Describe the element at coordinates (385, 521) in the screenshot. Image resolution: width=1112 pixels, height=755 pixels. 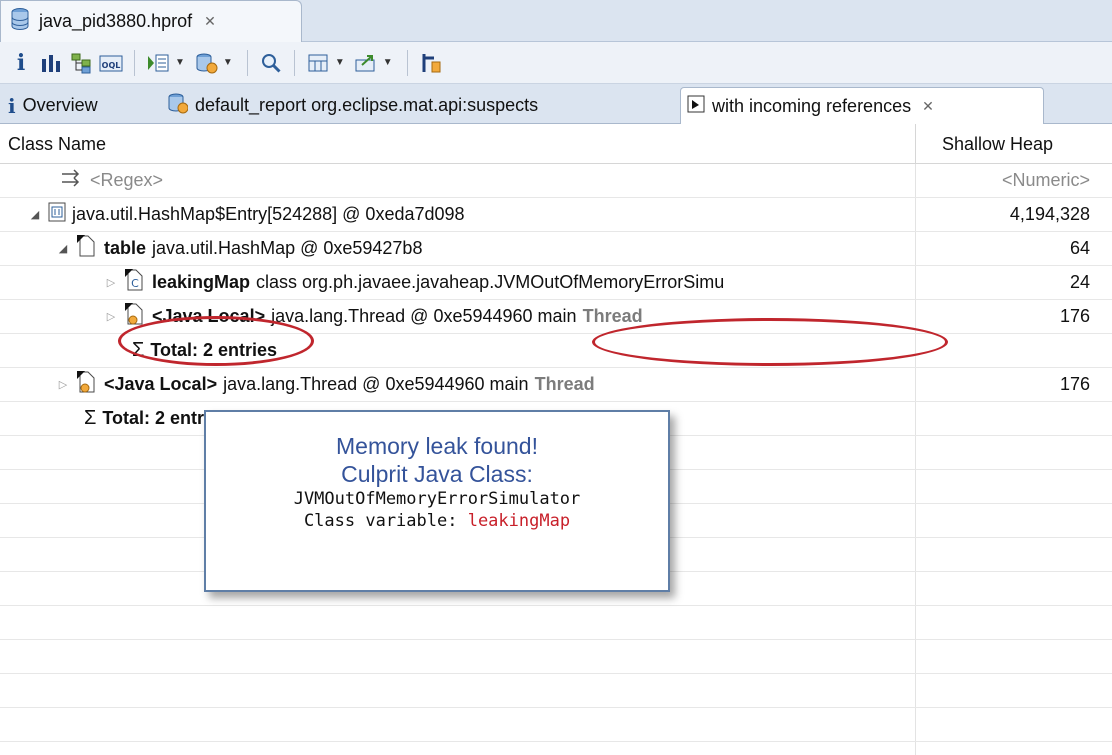
I see `callout-variable-label: Class variable:` at that location.